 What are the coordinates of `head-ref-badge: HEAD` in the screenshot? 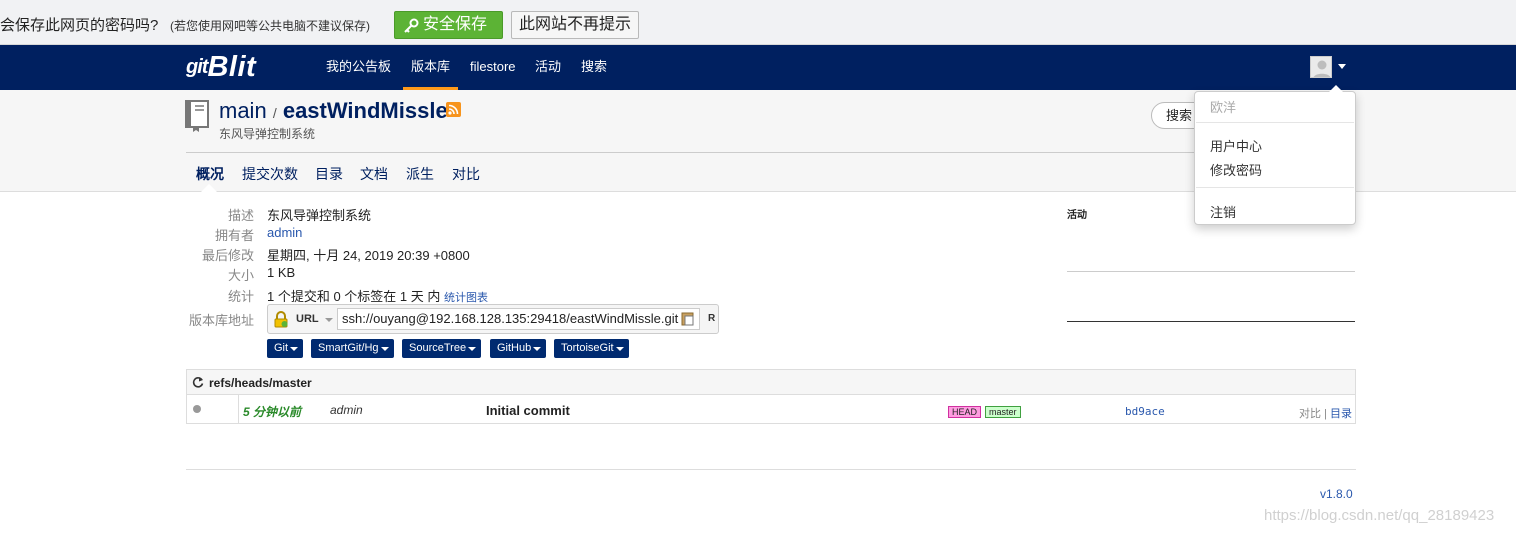 It's located at (965, 412).